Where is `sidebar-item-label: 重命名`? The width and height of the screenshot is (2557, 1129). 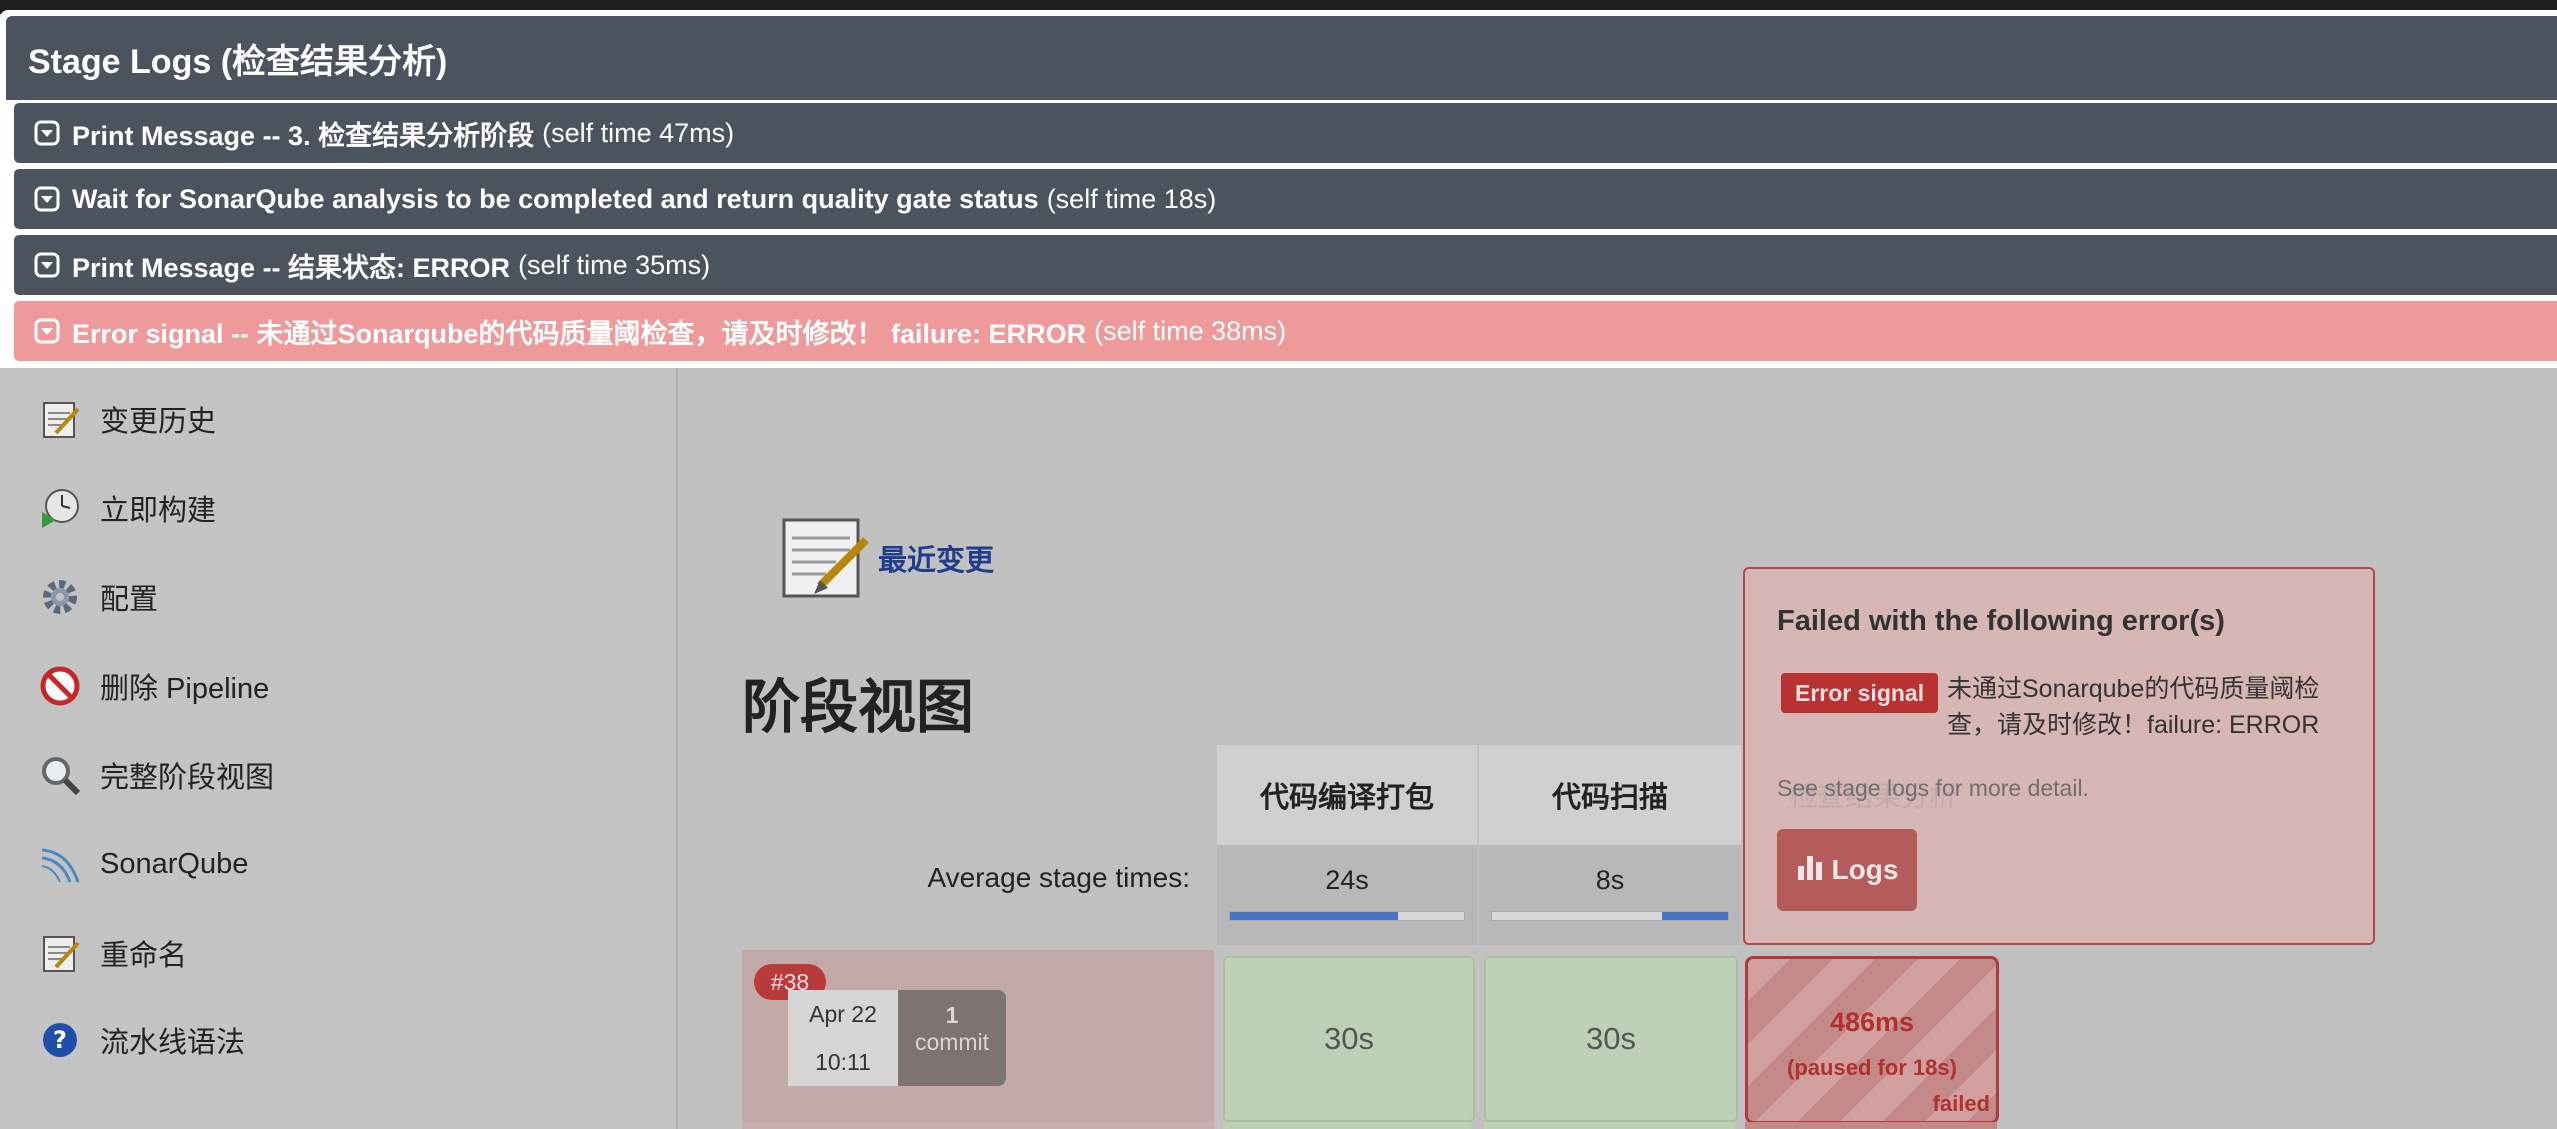 sidebar-item-label: 重命名 is located at coordinates (144, 956).